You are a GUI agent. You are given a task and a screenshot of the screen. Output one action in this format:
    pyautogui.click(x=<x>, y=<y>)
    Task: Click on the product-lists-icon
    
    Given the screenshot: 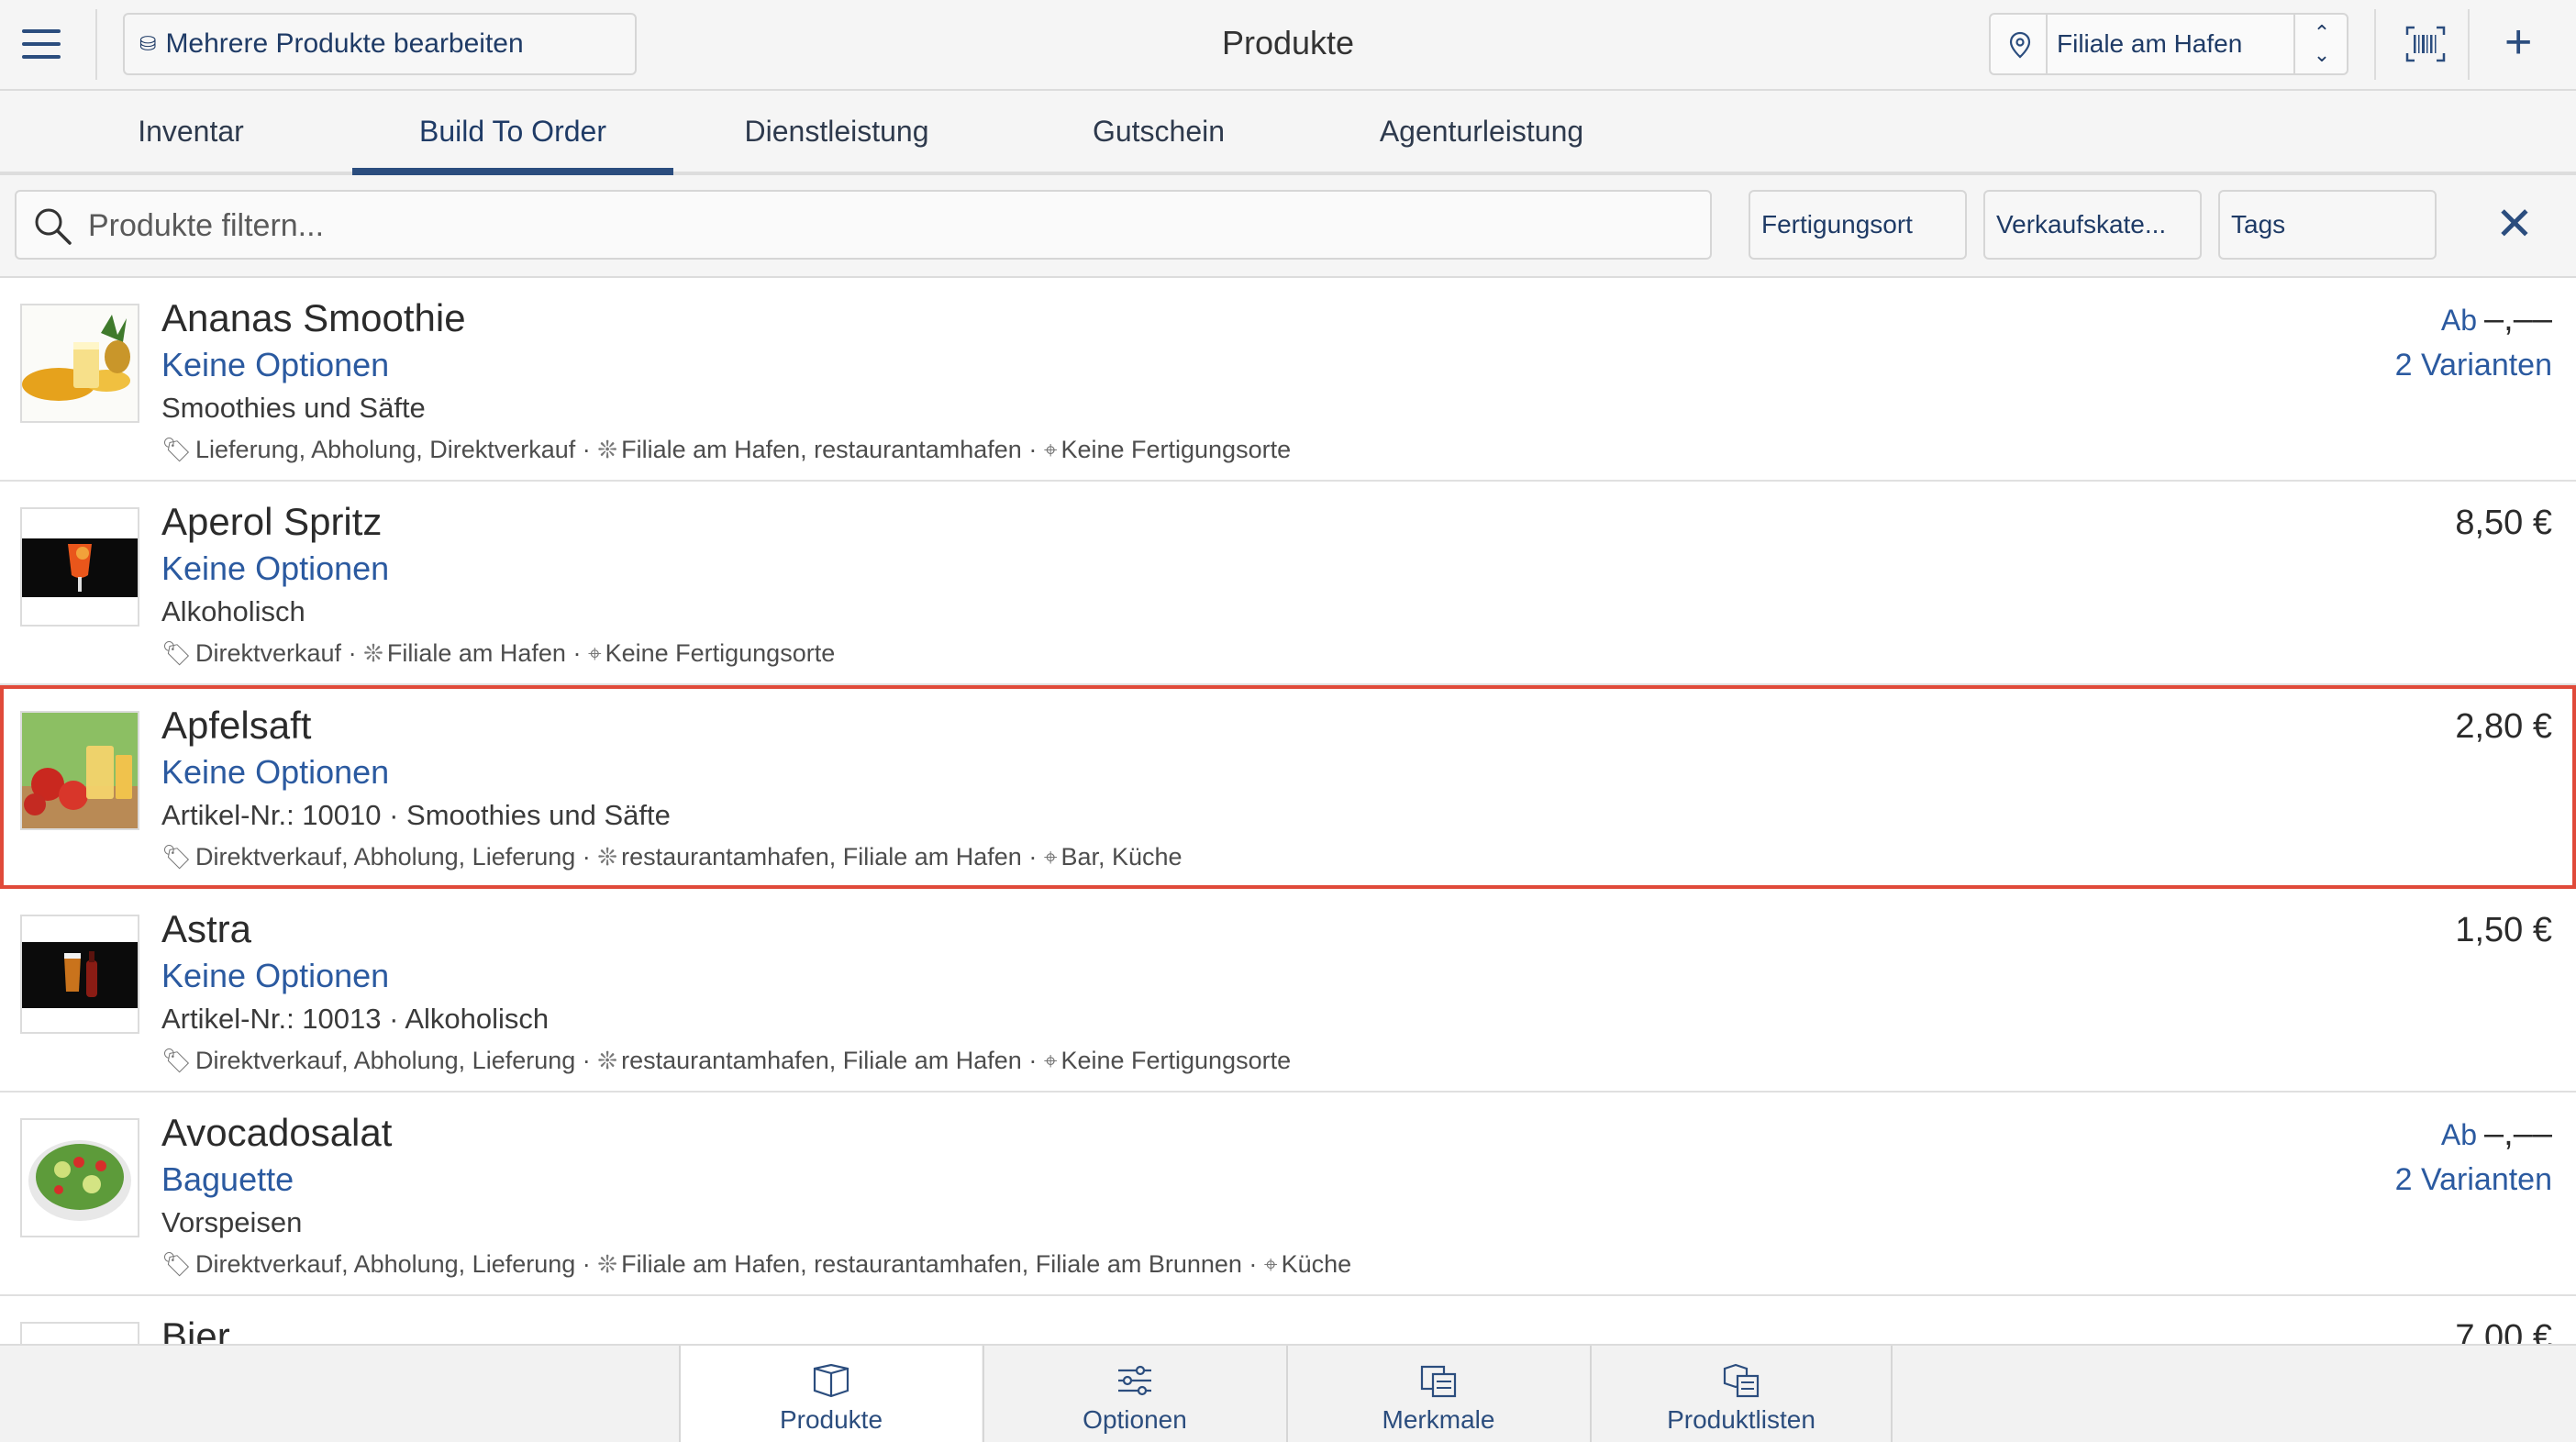 What is the action you would take?
    pyautogui.click(x=1741, y=1380)
    